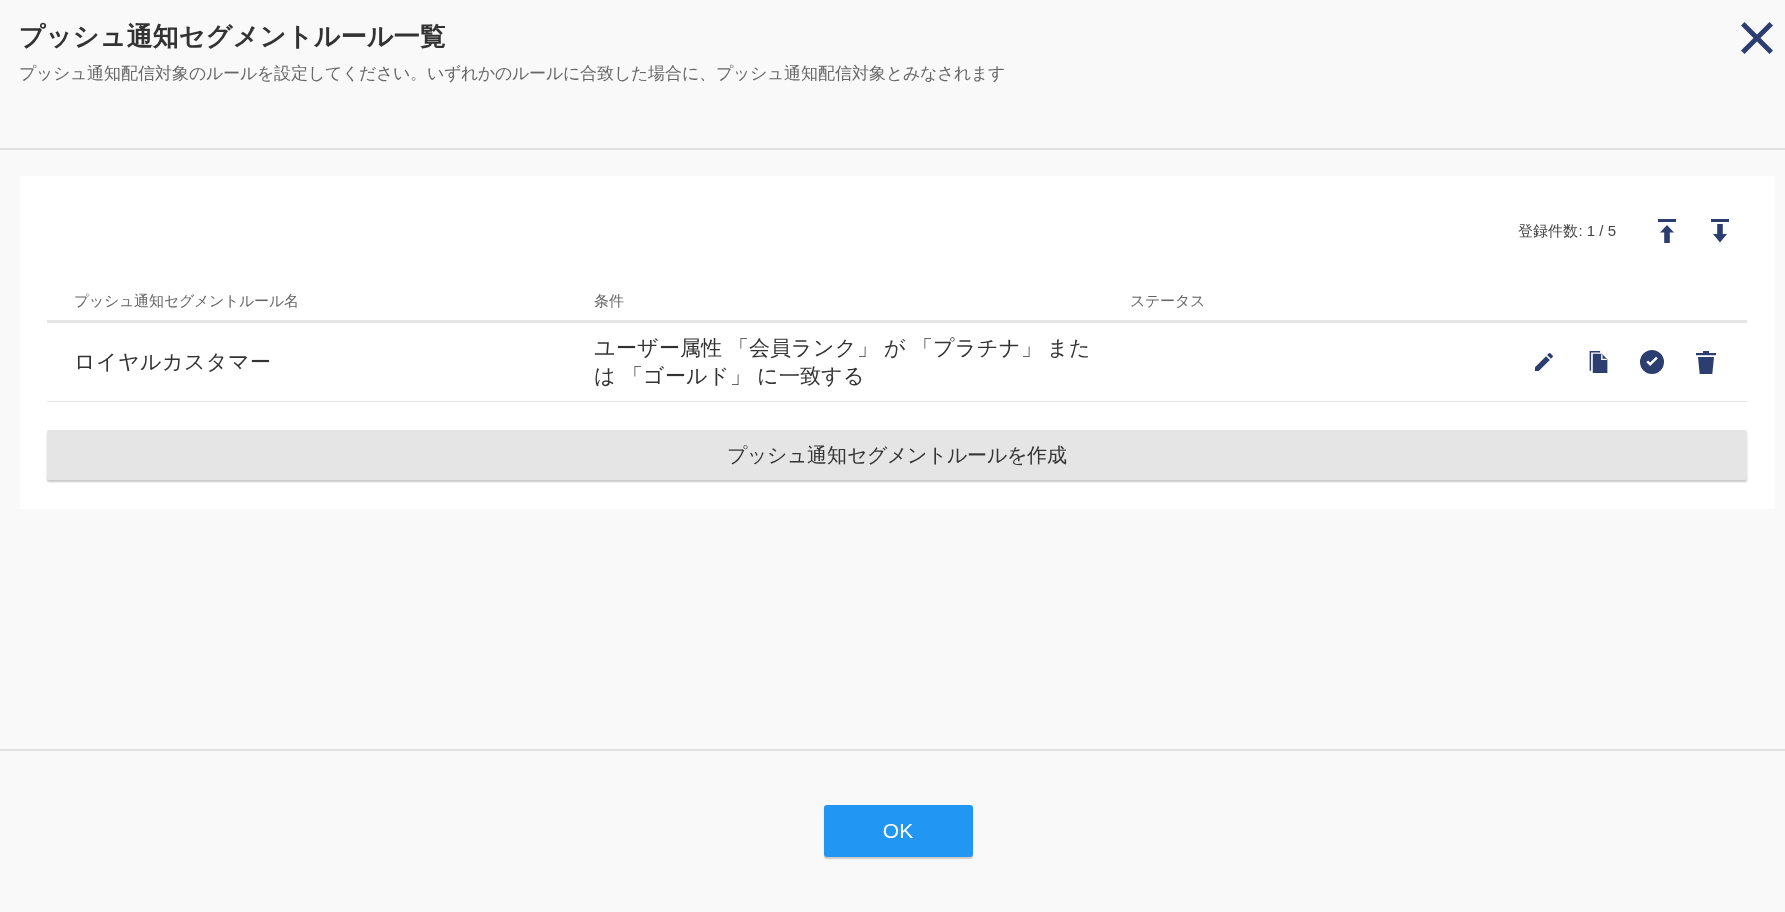 This screenshot has height=912, width=1785. What do you see at coordinates (186, 300) in the screenshot?
I see `column-header: プッシュ通知セグメントルール名` at bounding box center [186, 300].